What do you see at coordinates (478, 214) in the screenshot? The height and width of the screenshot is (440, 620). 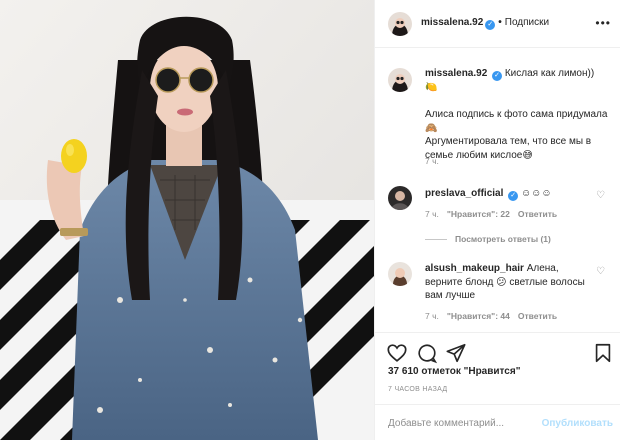 I see `comment-likes: "Нравится": 22` at bounding box center [478, 214].